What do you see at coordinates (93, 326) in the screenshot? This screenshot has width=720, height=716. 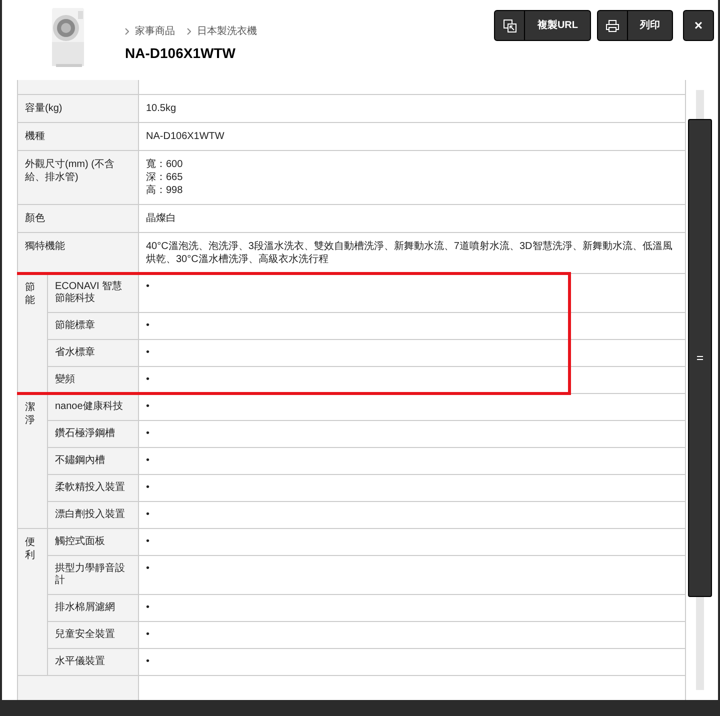 I see `feature-label: 節能標章` at bounding box center [93, 326].